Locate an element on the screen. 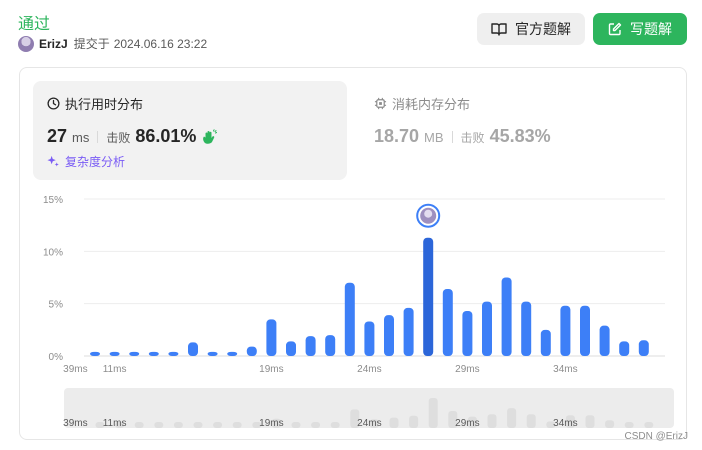 The height and width of the screenshot is (450, 702). complexity-label: 复杂度分析 is located at coordinates (95, 162).